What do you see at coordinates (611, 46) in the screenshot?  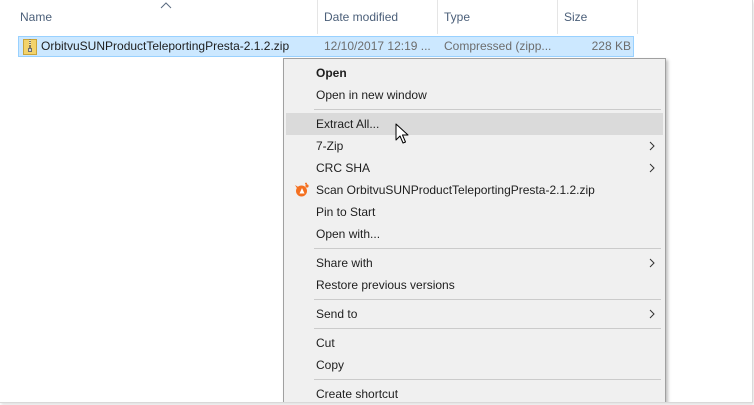 I see `file-size: 228 KB` at bounding box center [611, 46].